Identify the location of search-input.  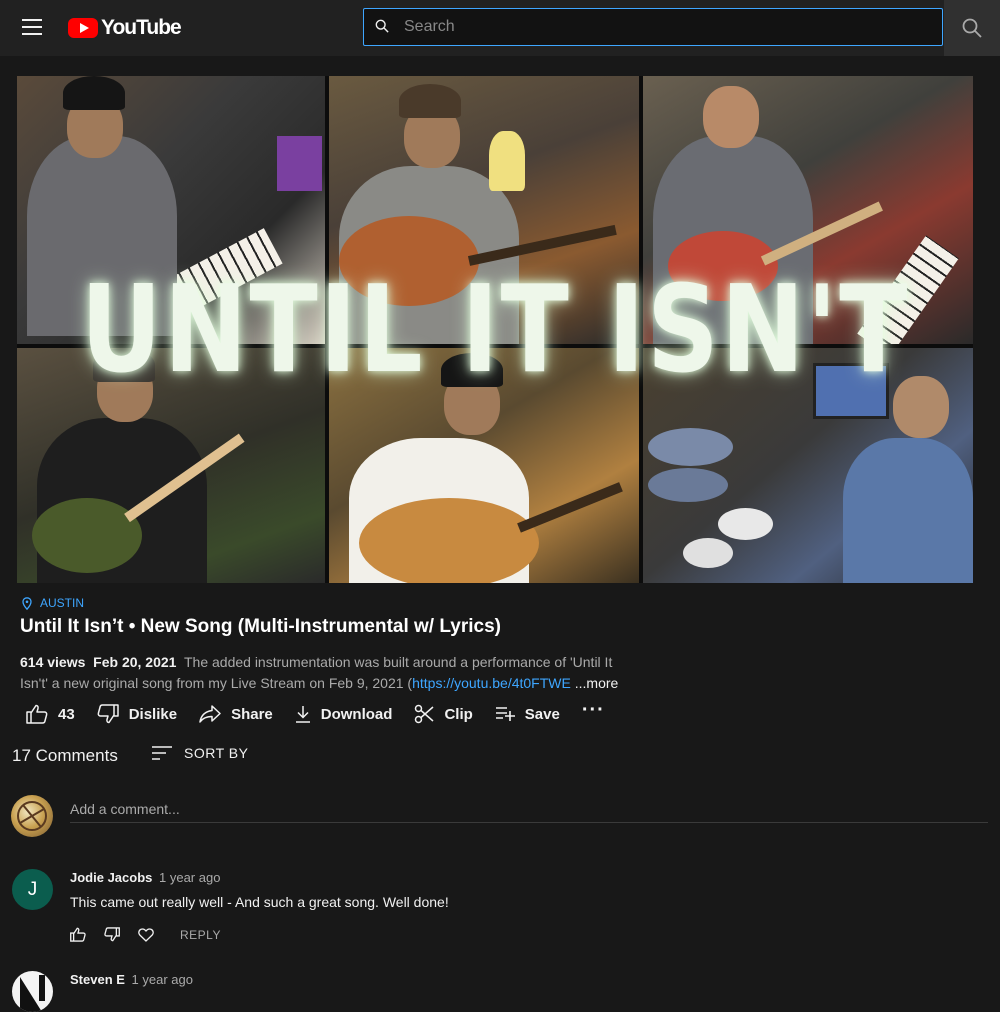
(664, 27).